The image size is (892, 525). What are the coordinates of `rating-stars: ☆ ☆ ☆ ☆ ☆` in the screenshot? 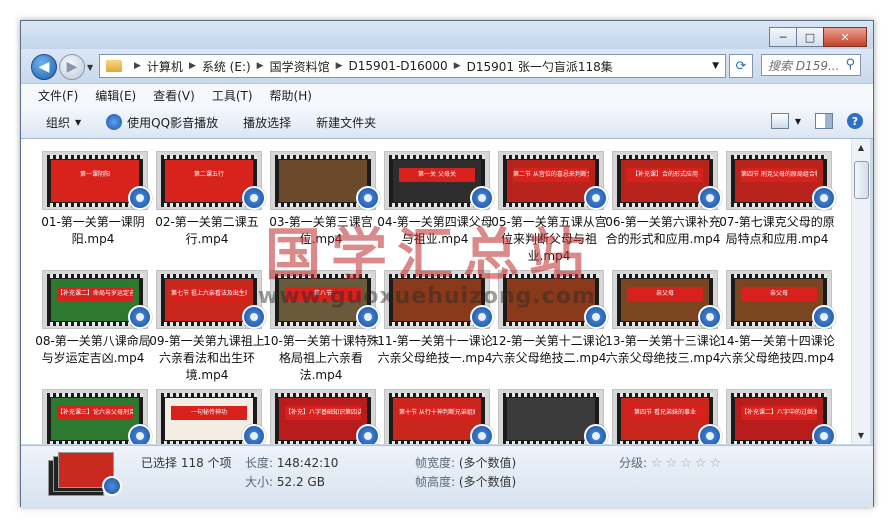 It's located at (687, 463).